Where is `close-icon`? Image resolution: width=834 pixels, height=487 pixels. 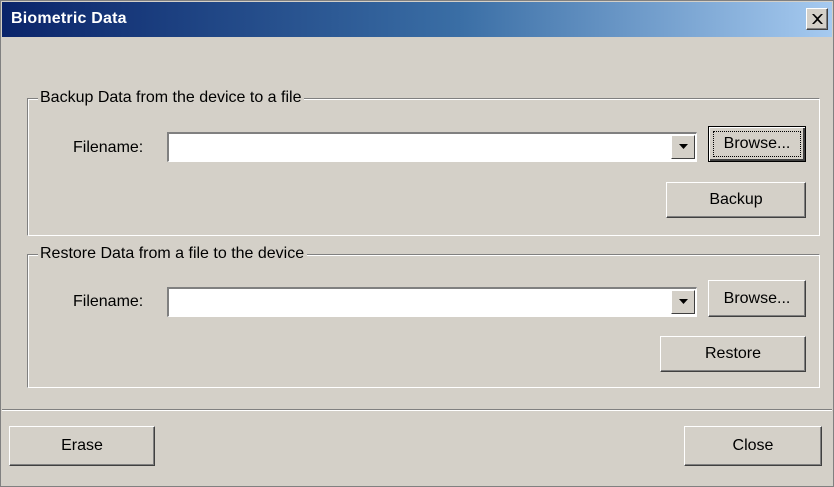 close-icon is located at coordinates (817, 19).